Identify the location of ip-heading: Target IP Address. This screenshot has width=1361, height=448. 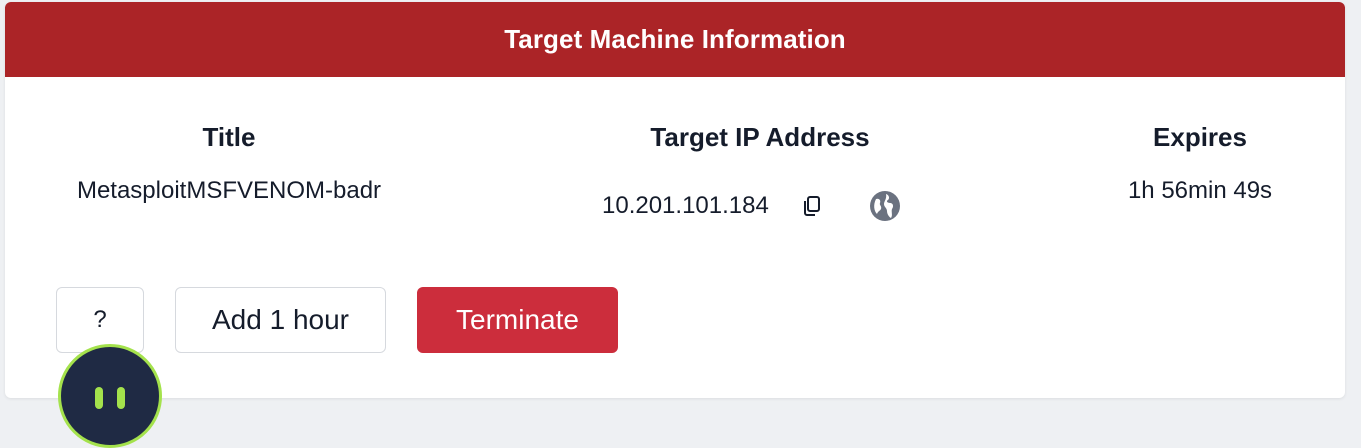
(760, 137).